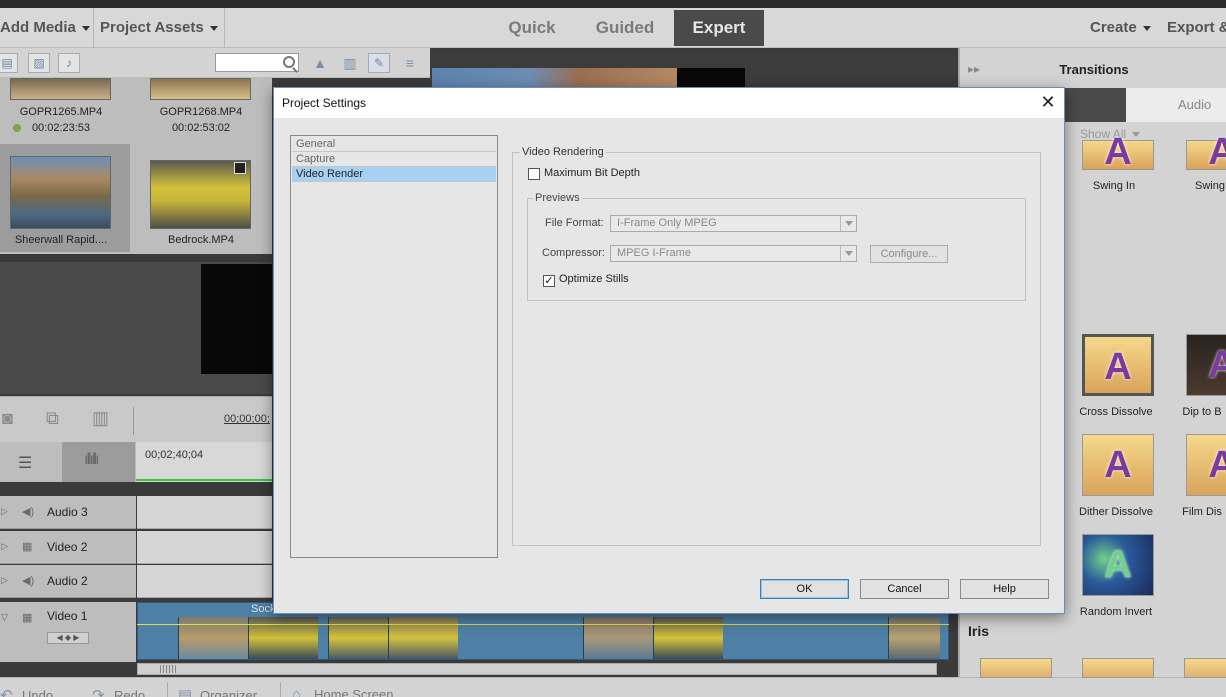  I want to click on nav-item-video-render: Video Render, so click(394, 174).